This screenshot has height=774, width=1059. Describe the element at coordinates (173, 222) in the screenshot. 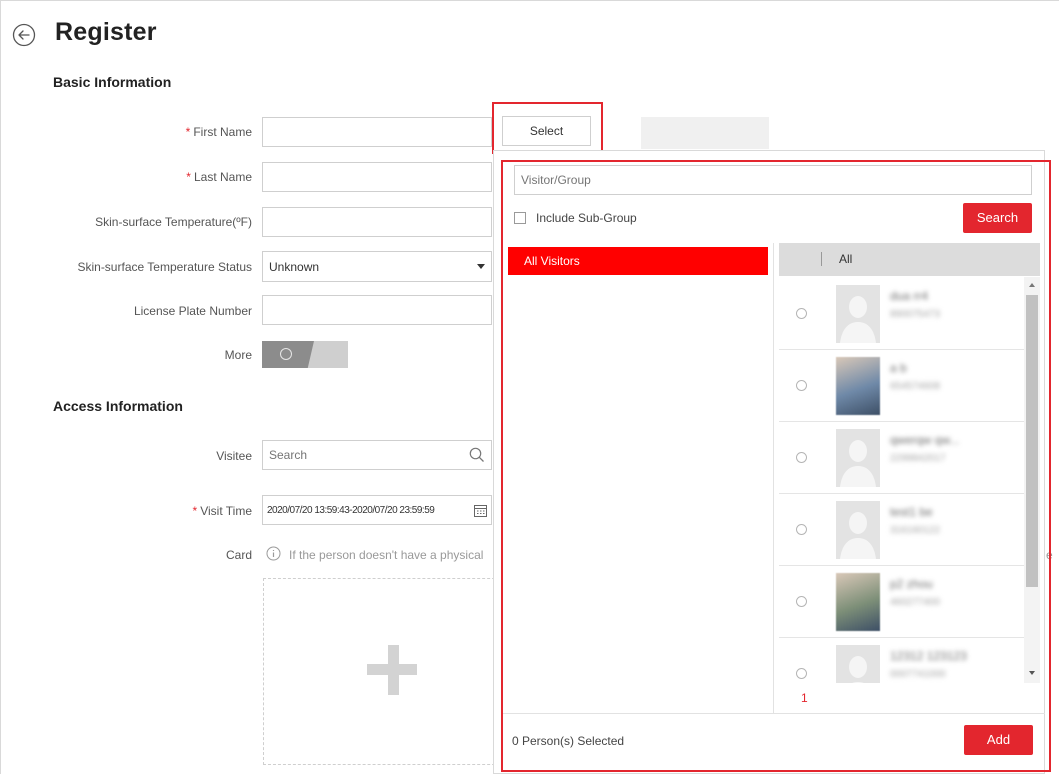

I see `skin-temperature-label: Skin-surface Temperature(ºF)` at that location.